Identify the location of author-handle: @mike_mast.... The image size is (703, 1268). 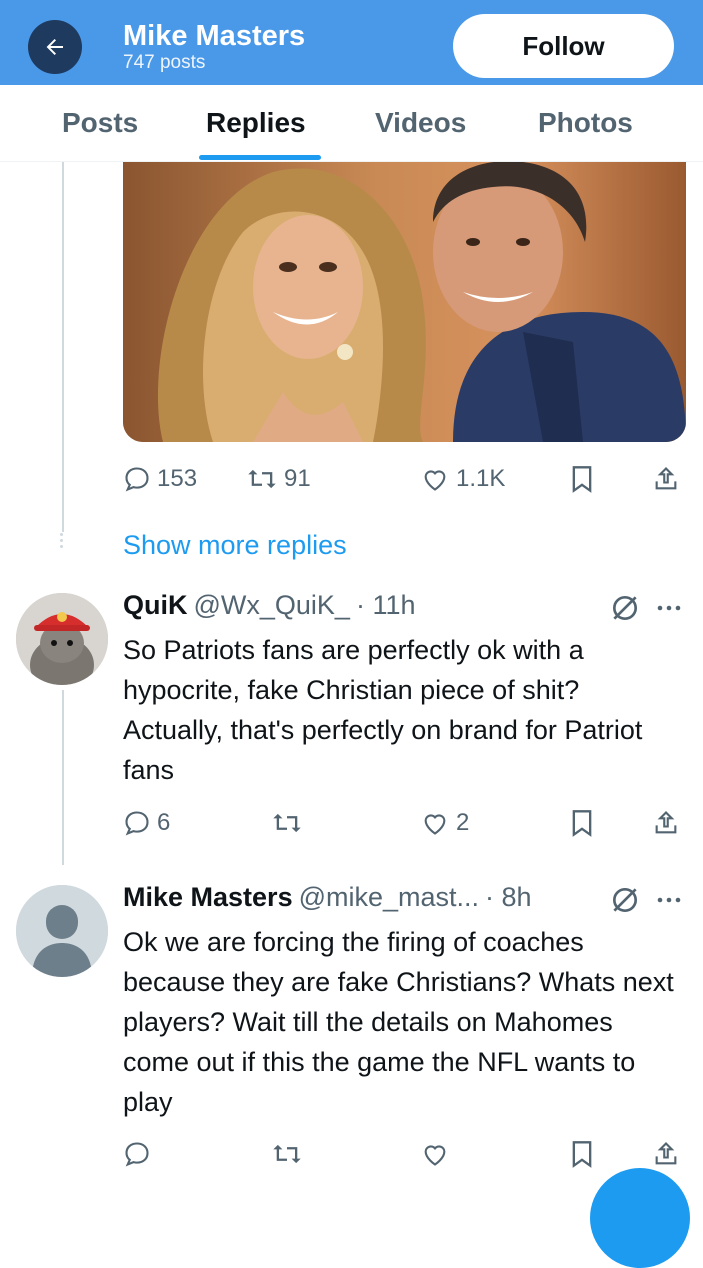
(389, 897).